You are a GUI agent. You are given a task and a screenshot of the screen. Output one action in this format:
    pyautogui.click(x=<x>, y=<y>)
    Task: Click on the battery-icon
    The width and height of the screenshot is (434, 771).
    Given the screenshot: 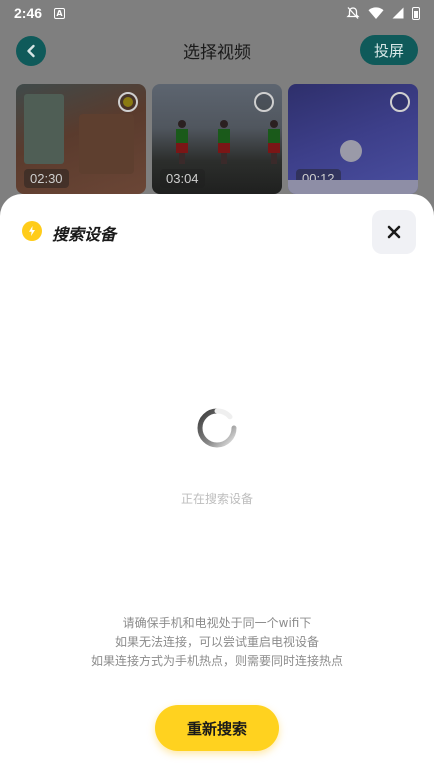 What is the action you would take?
    pyautogui.click(x=416, y=13)
    